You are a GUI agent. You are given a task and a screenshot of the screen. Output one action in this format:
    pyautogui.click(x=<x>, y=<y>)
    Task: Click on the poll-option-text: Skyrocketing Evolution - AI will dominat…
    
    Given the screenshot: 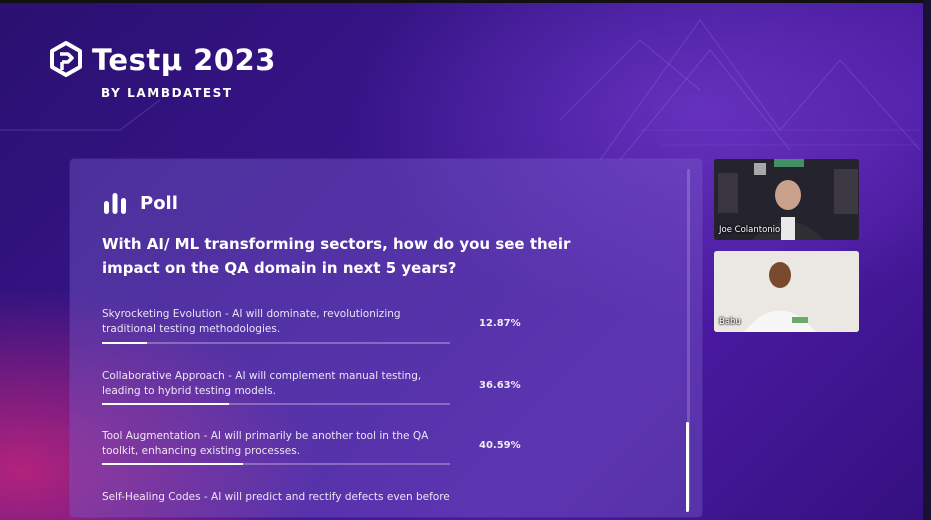 What is the action you would take?
    pyautogui.click(x=251, y=321)
    